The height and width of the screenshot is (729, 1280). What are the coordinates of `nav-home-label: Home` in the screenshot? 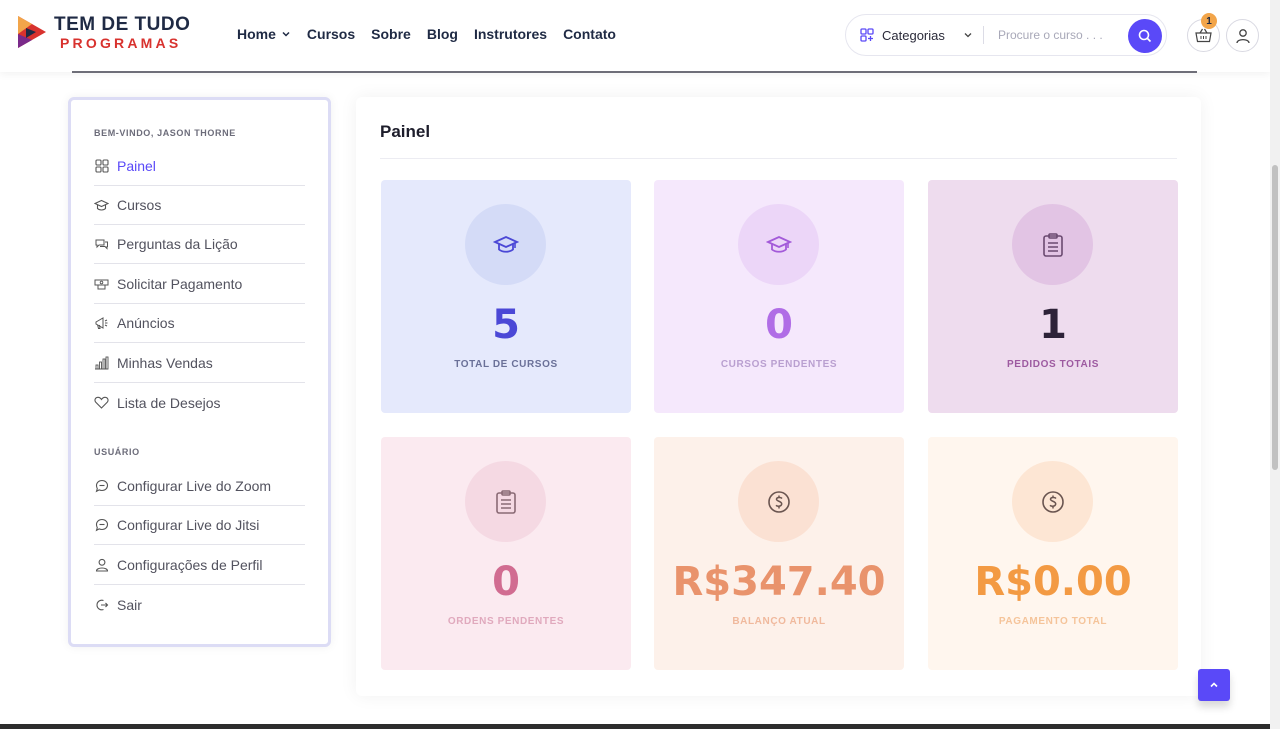 It's located at (256, 34).